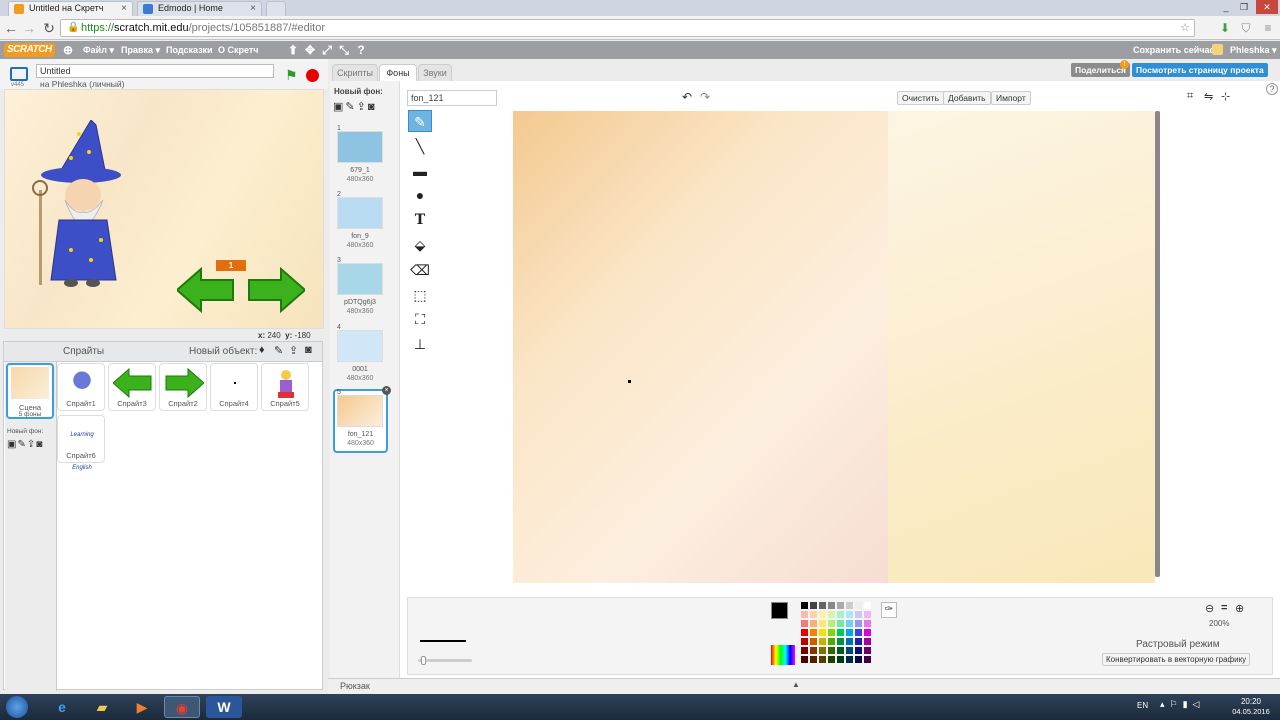 This screenshot has width=1280, height=720. What do you see at coordinates (81, 443) in the screenshot?
I see `sprite-tile: Learning English Спрайт6` at bounding box center [81, 443].